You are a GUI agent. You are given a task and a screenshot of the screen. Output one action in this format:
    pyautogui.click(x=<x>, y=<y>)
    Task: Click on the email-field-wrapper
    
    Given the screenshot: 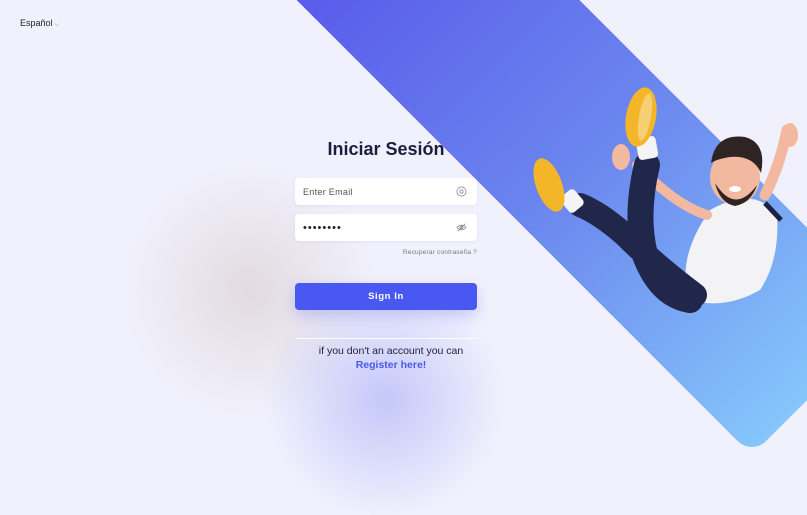 What is the action you would take?
    pyautogui.click(x=386, y=191)
    